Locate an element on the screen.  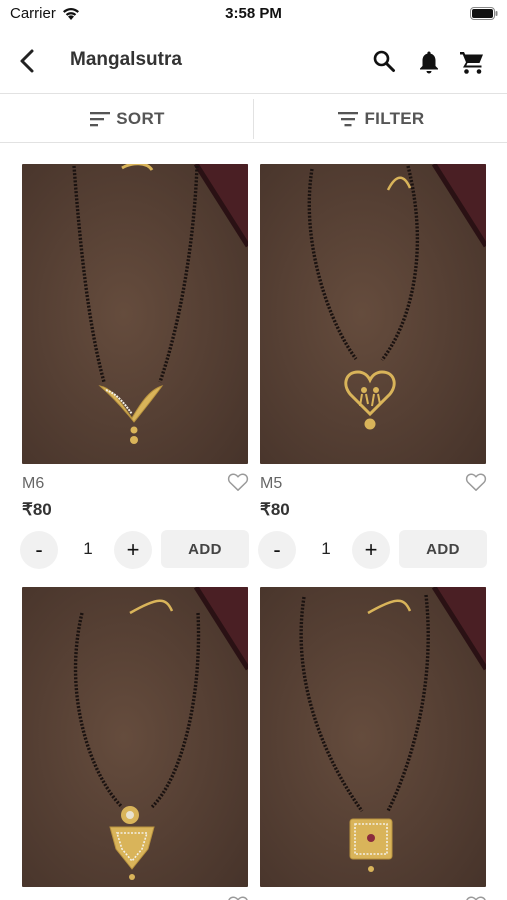
battery-icon is located at coordinates (484, 13).